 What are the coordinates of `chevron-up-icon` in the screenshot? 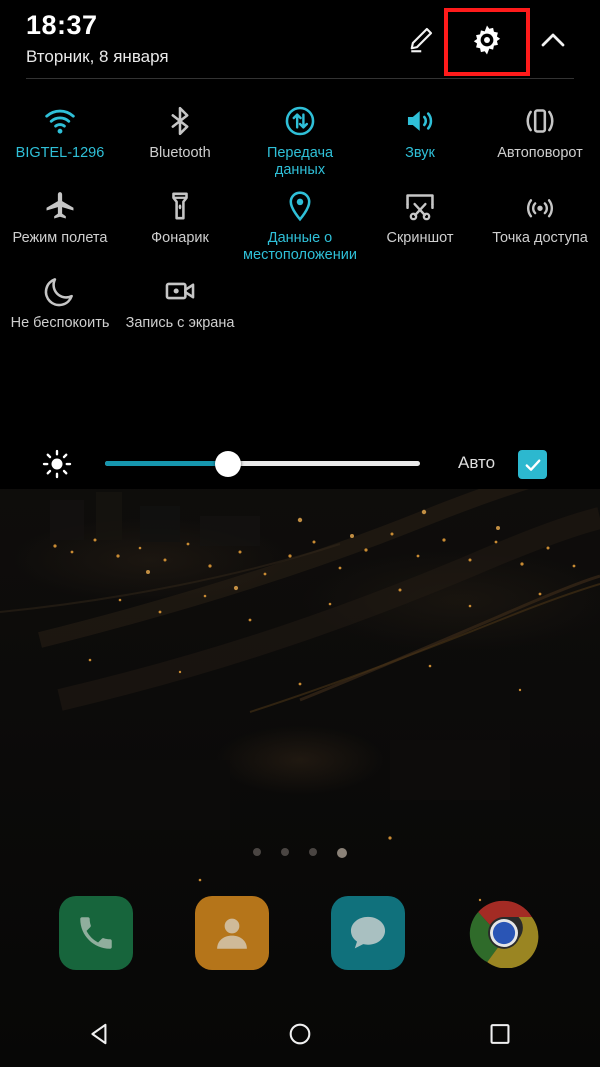 It's located at (553, 40).